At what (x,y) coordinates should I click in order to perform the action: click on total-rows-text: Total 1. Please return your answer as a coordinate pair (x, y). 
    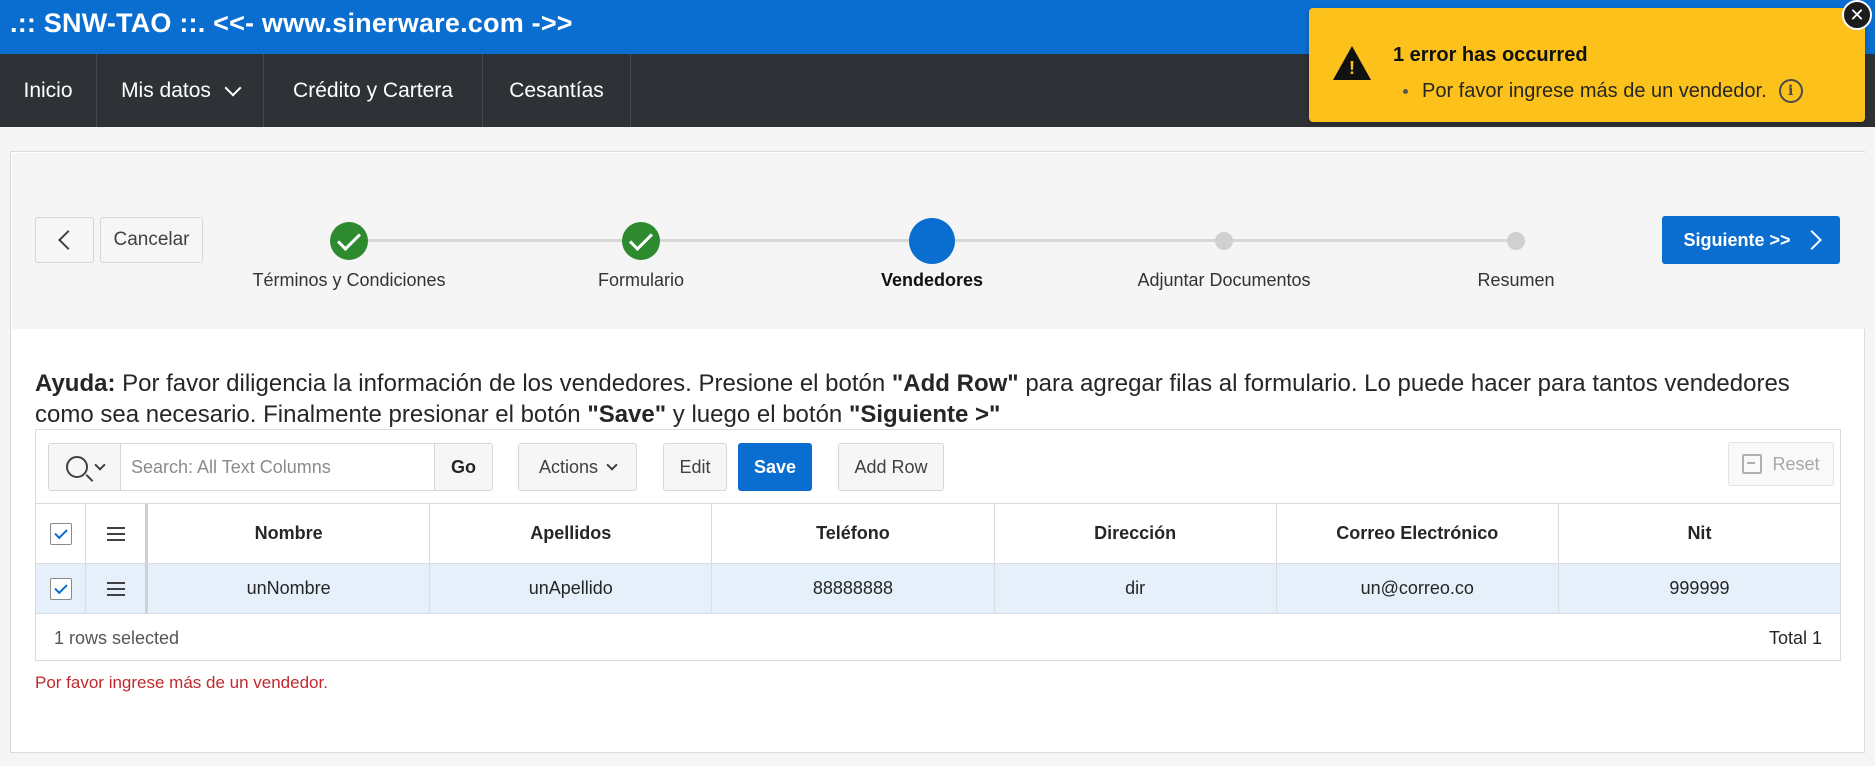
    Looking at the image, I should click on (1795, 638).